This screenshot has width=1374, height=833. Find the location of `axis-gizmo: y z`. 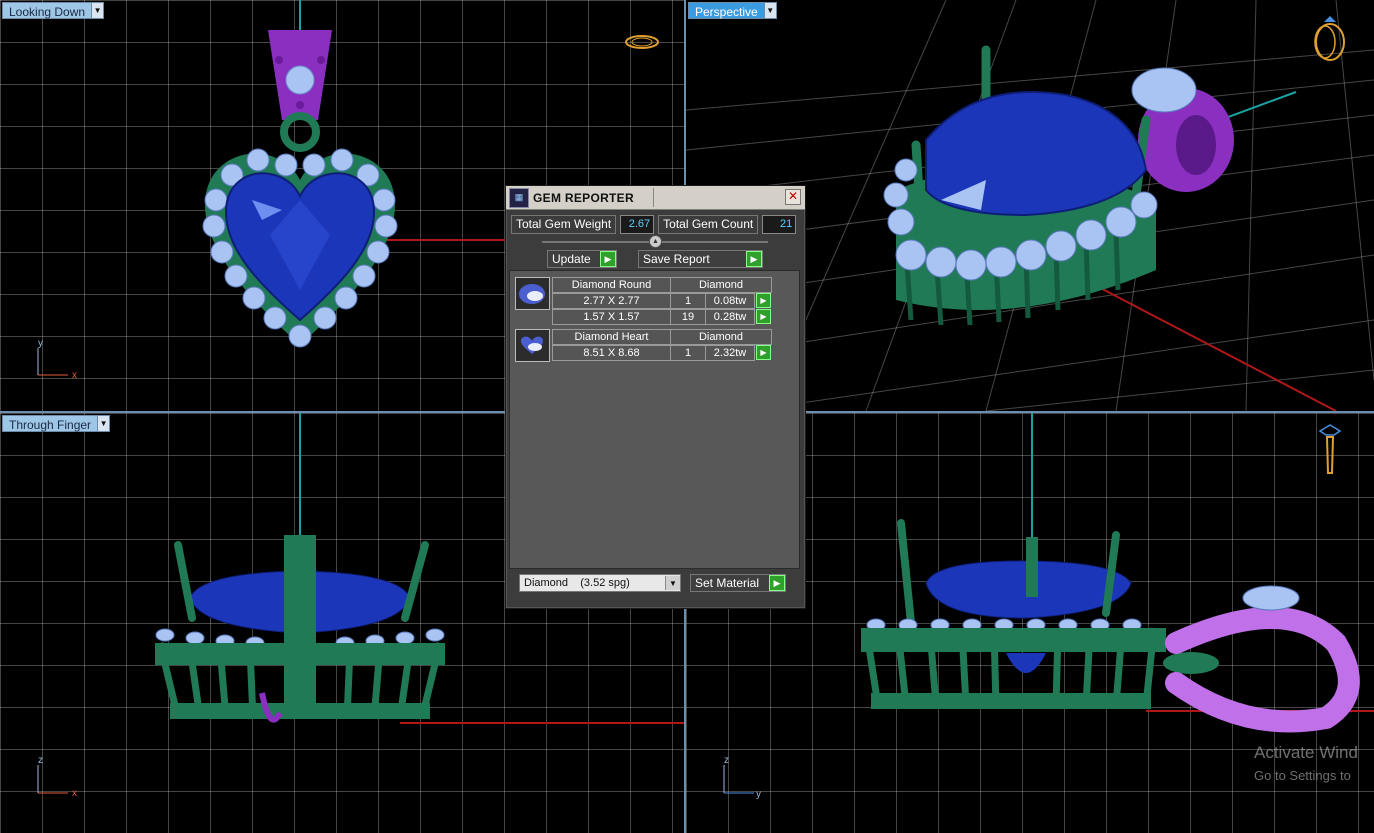

axis-gizmo: y z is located at coordinates (742, 777).